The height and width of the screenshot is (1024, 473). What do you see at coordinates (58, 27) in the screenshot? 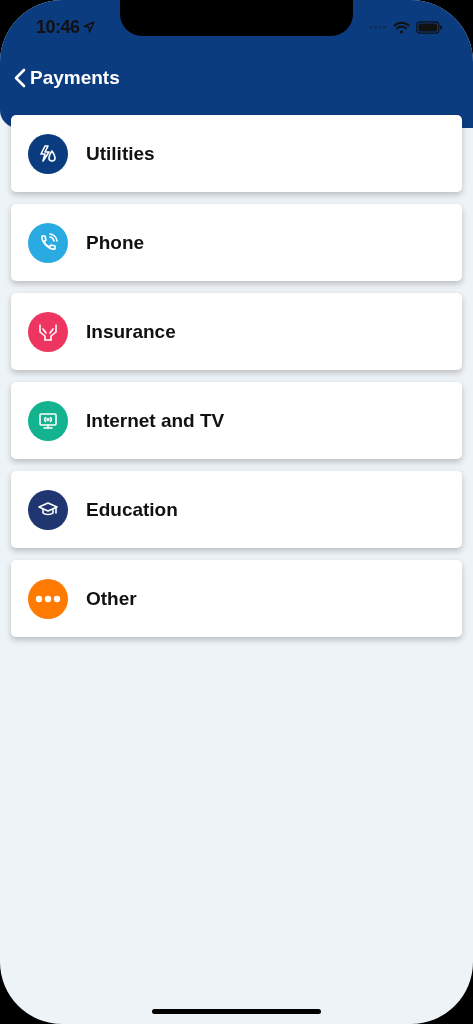
I see `status-time: 10:46` at bounding box center [58, 27].